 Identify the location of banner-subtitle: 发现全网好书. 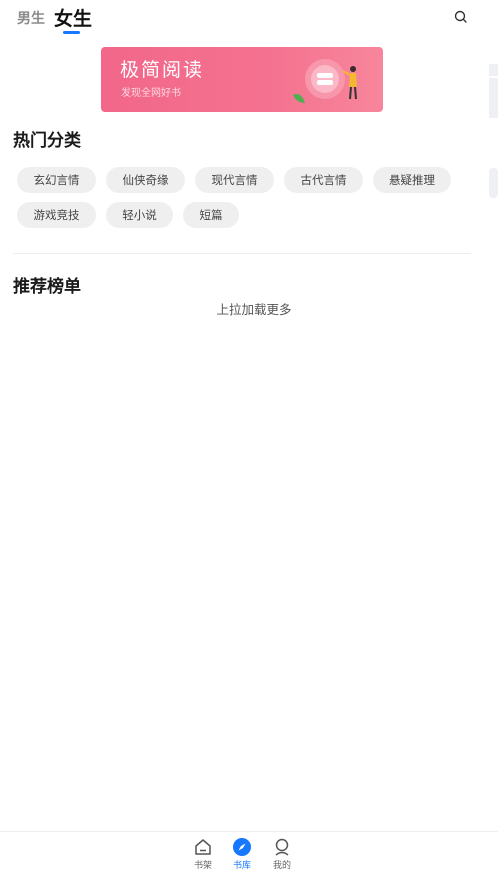
(151, 93).